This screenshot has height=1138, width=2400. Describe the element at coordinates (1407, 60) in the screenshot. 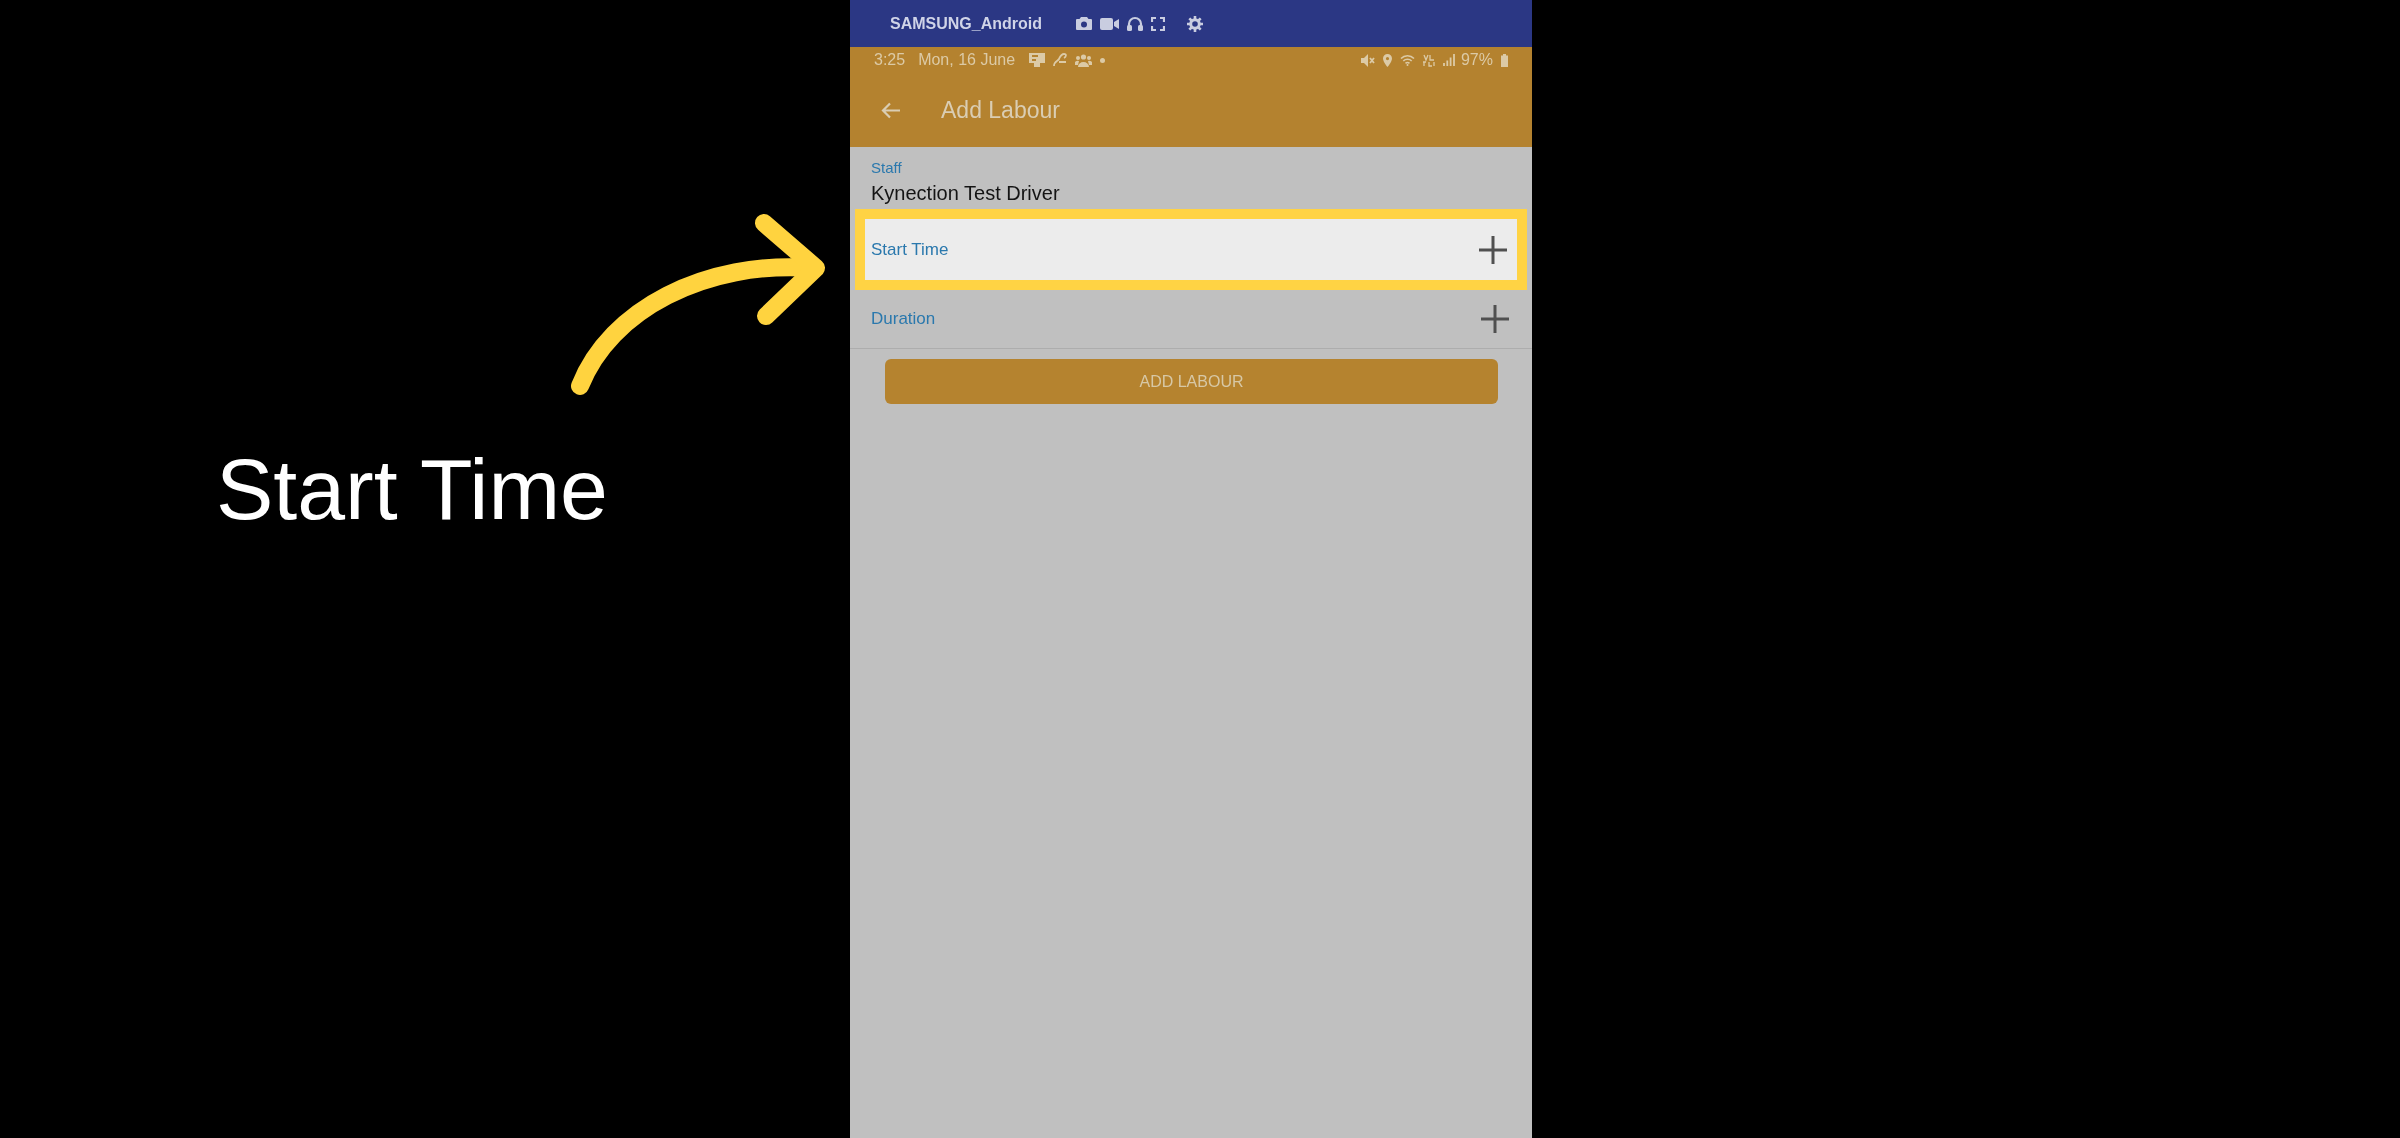

I see `wifi-icon` at that location.